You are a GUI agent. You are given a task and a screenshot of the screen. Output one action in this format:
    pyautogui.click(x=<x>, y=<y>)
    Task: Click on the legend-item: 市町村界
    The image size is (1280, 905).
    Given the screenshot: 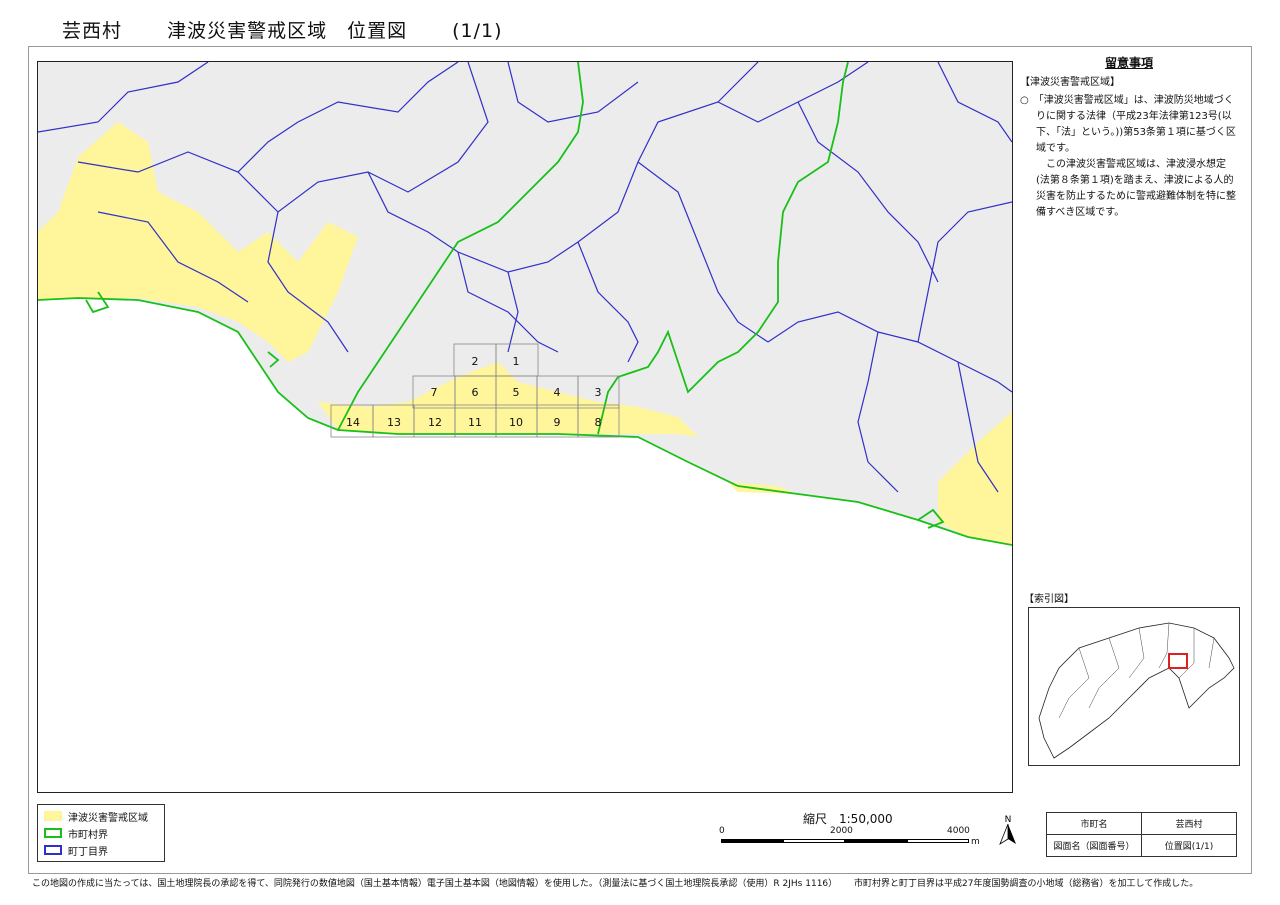 What is the action you would take?
    pyautogui.click(x=76, y=833)
    